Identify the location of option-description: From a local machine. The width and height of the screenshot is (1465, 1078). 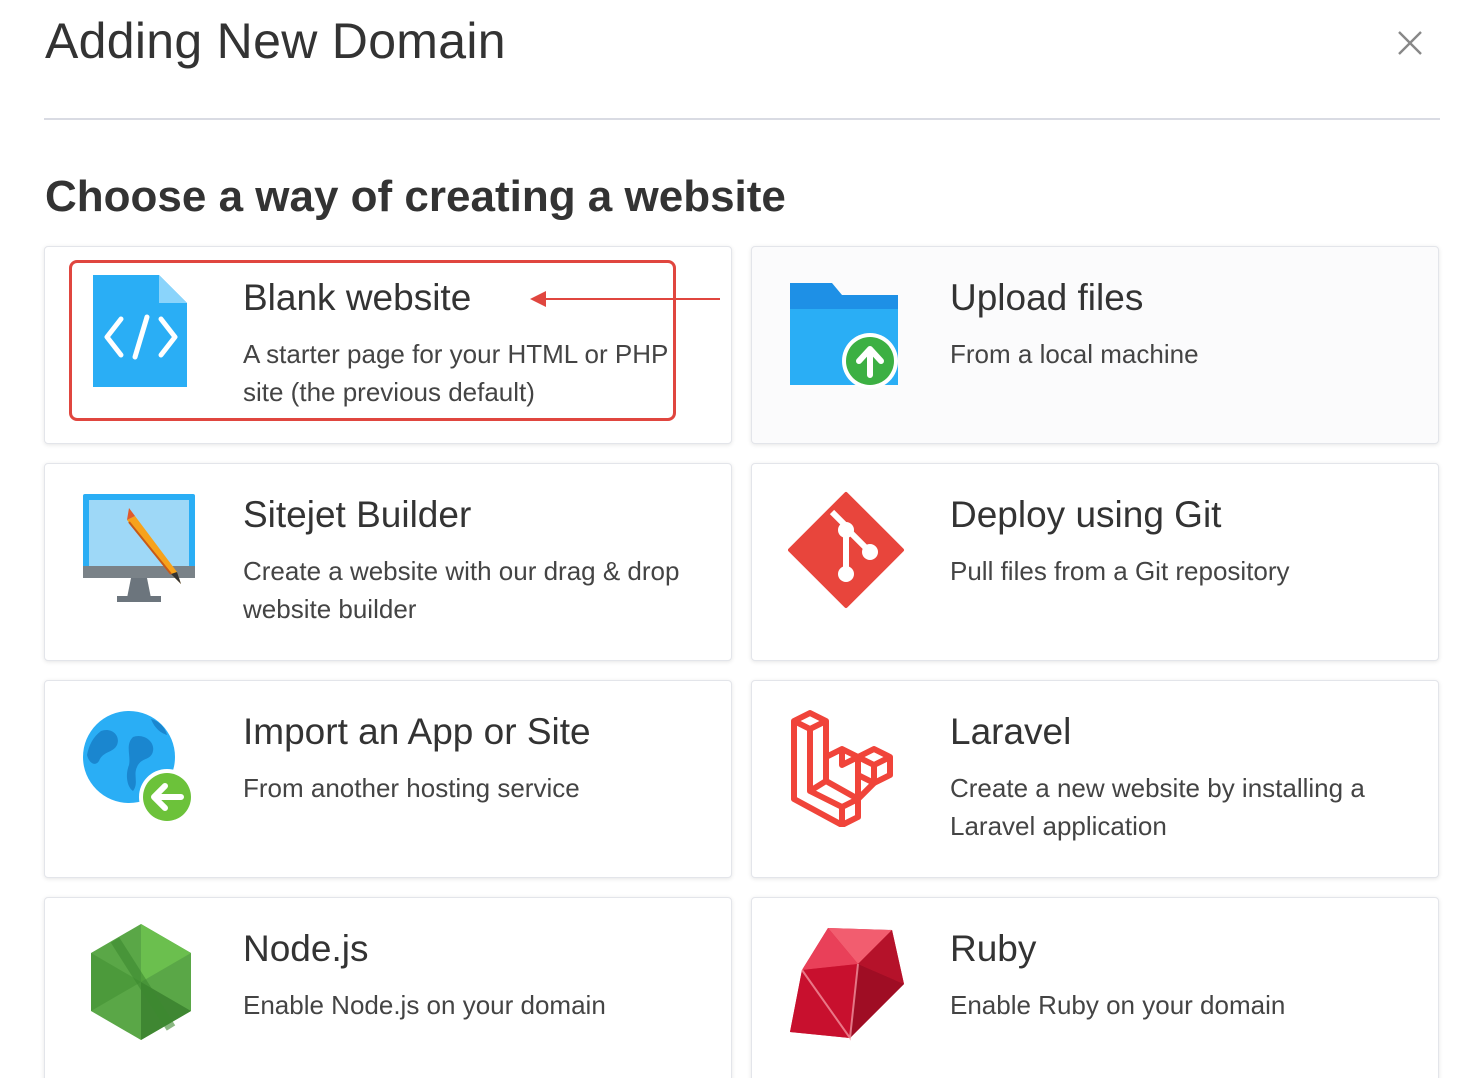
(1074, 354).